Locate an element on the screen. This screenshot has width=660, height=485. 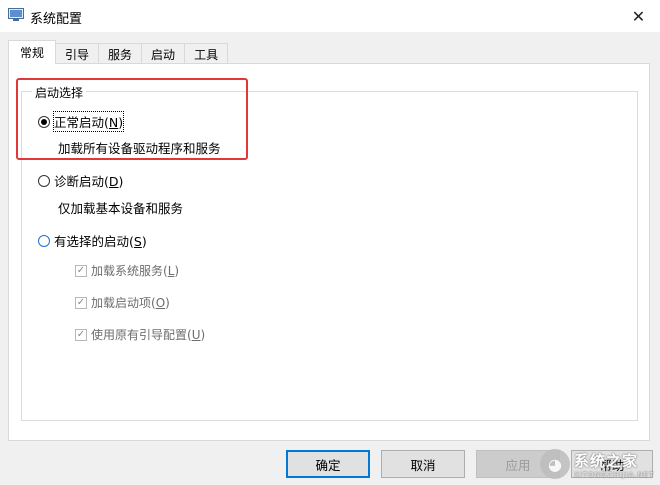
diagnostic-startup-description: 仅加载基本设备和服务 is located at coordinates (121, 208).